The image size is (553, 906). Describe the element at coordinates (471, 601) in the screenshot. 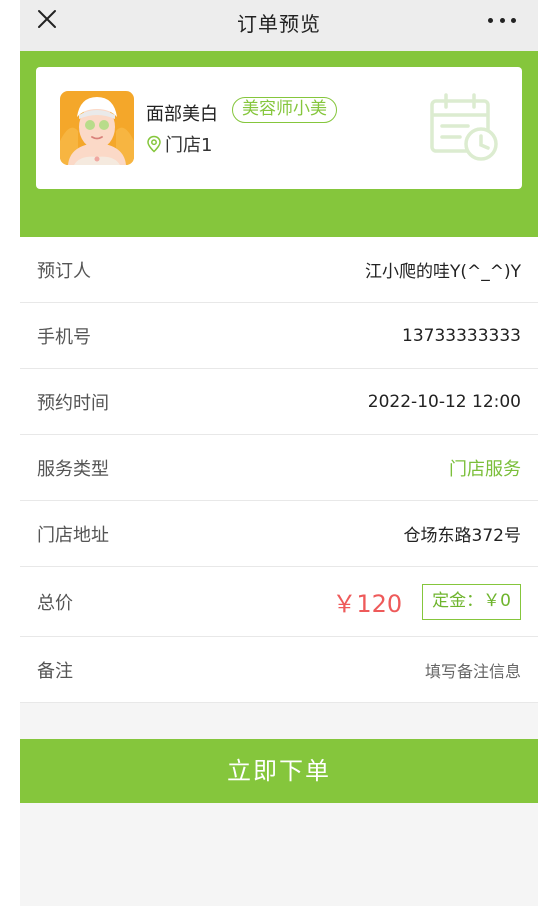

I see `deposit-badge: 定金：￥0` at that location.